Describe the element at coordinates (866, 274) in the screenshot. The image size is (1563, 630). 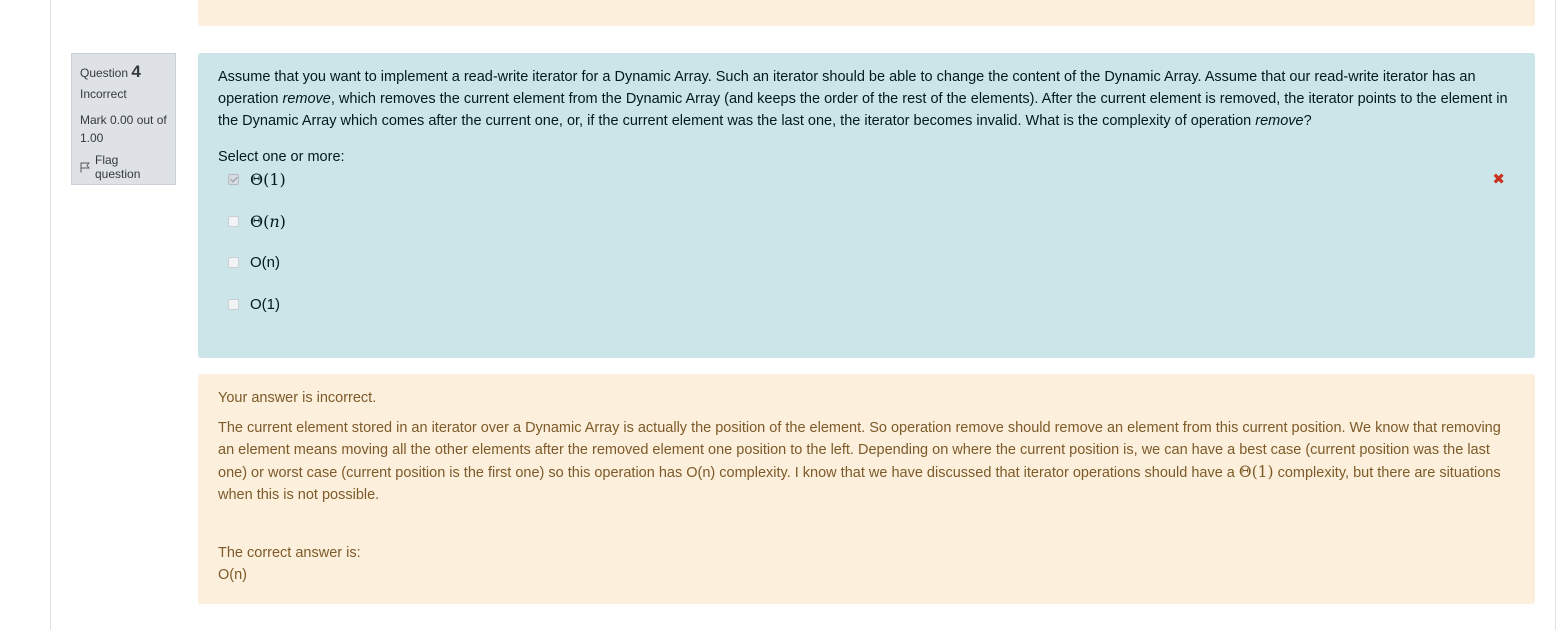
I see `answer-option-o-n: O(n)` at that location.